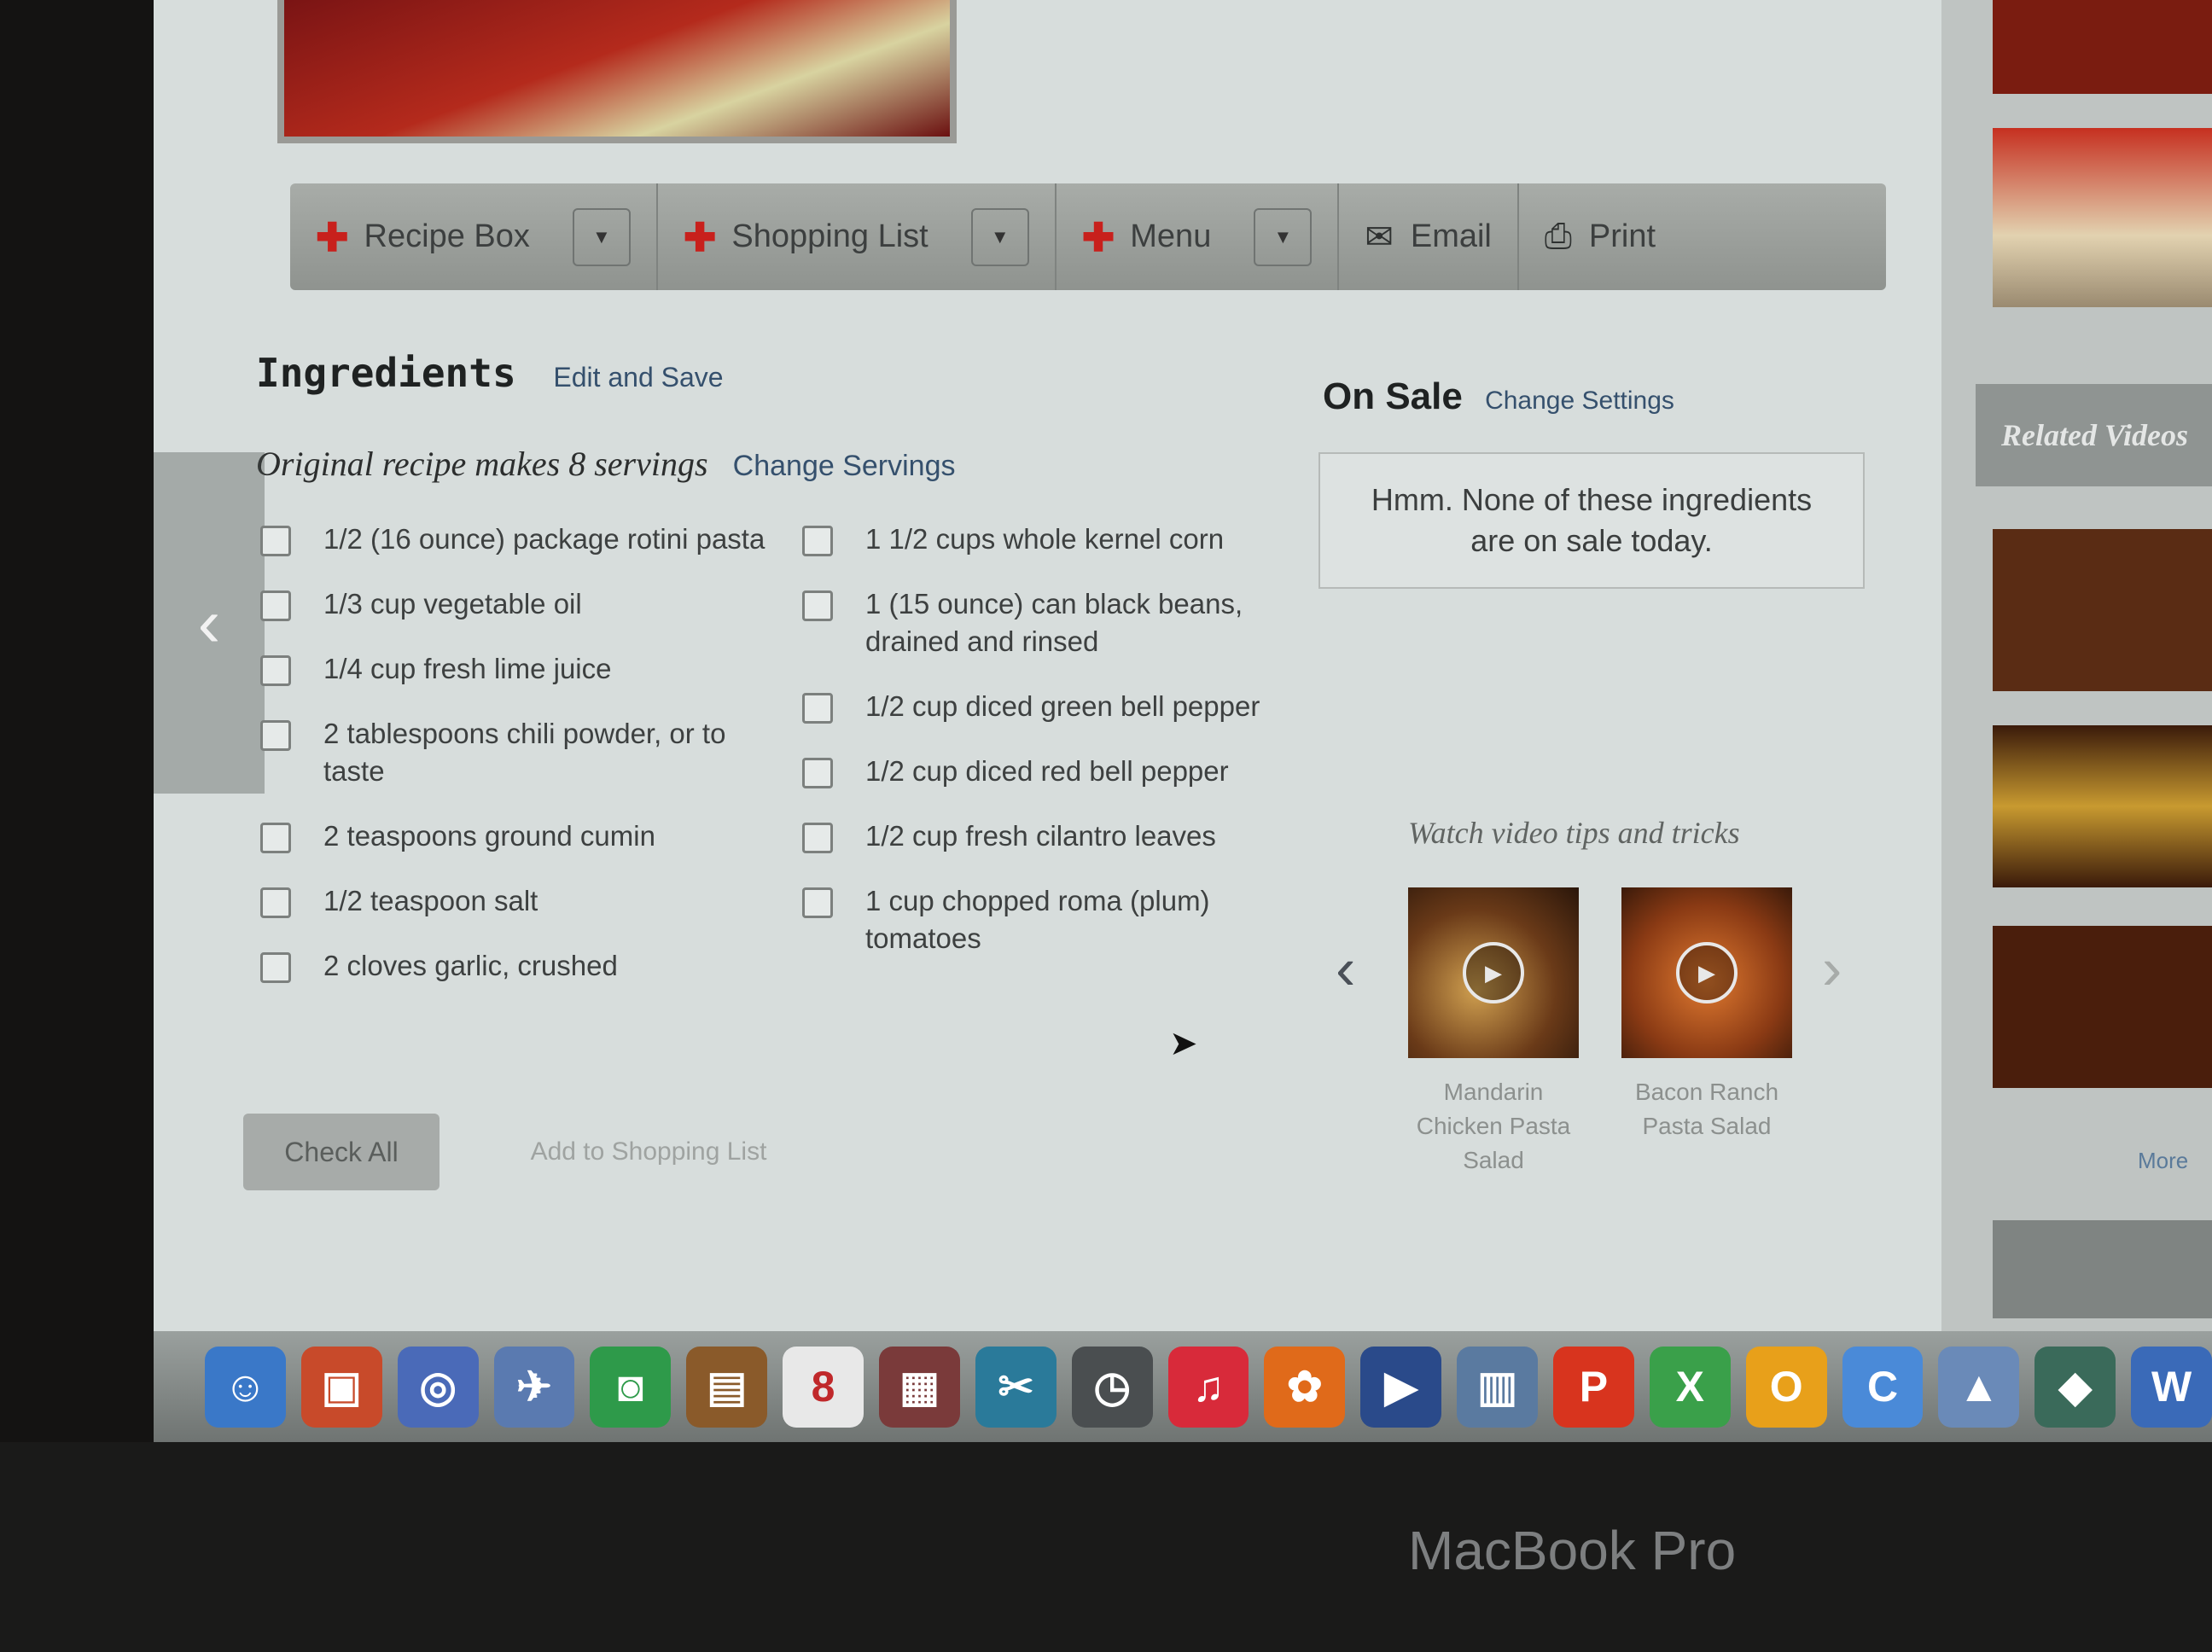  I want to click on facetime-icon: ◙, so click(631, 1387).